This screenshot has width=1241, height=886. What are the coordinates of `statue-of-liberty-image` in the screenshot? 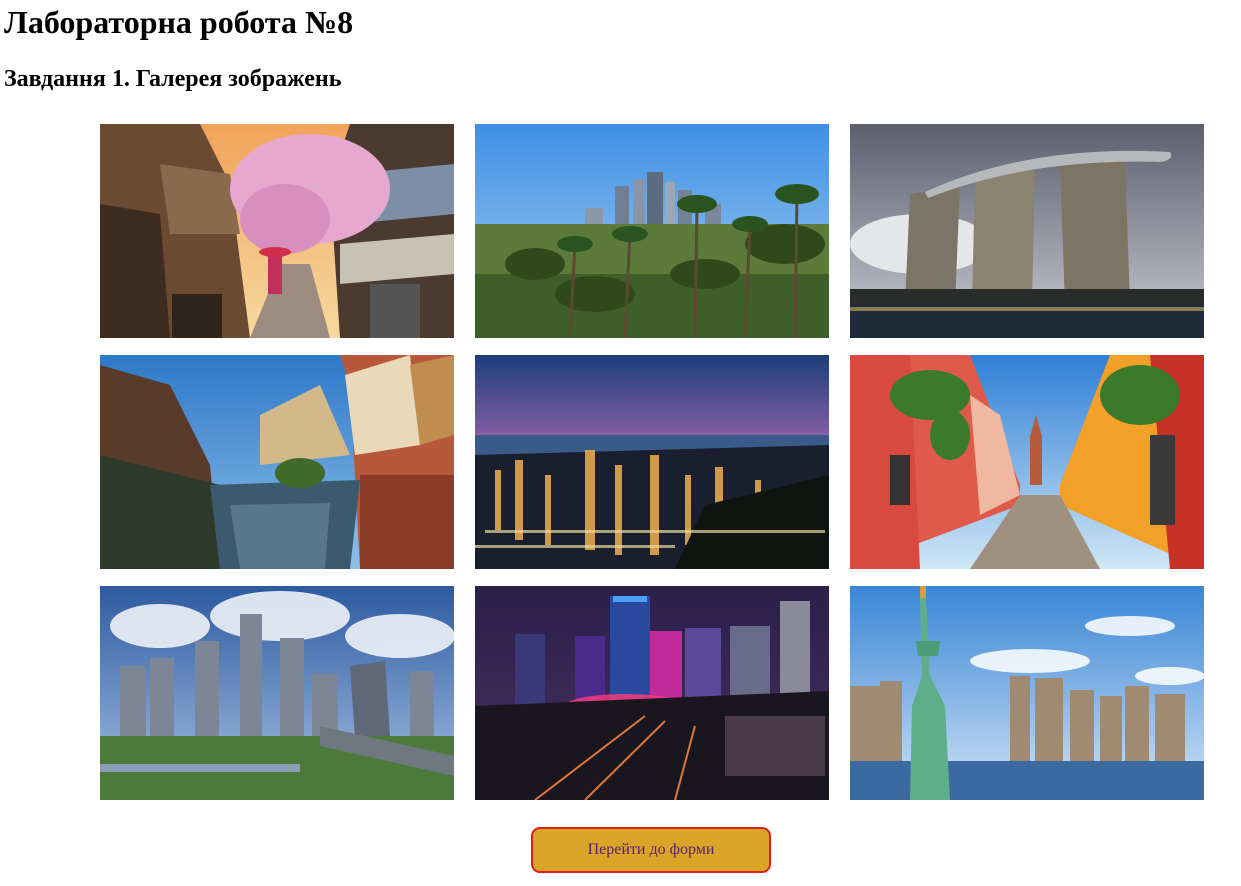 It's located at (1027, 693).